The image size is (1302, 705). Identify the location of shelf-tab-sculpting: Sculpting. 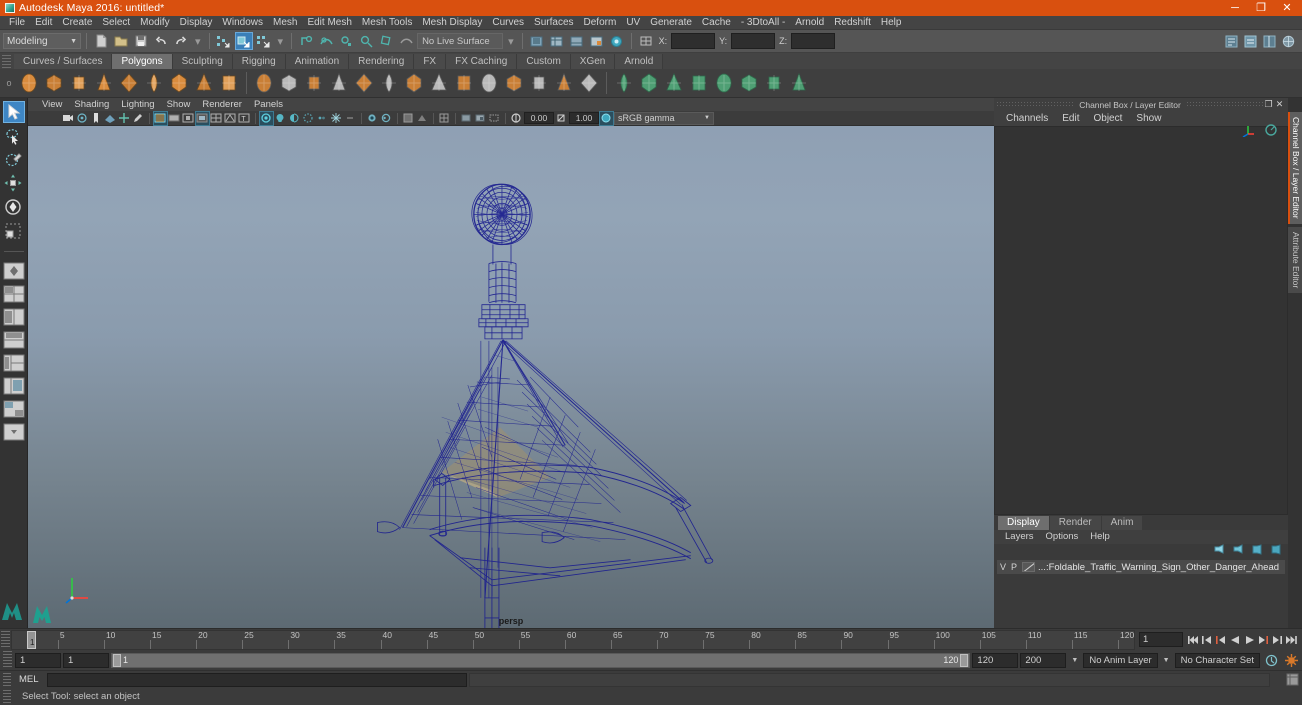
(202, 61).